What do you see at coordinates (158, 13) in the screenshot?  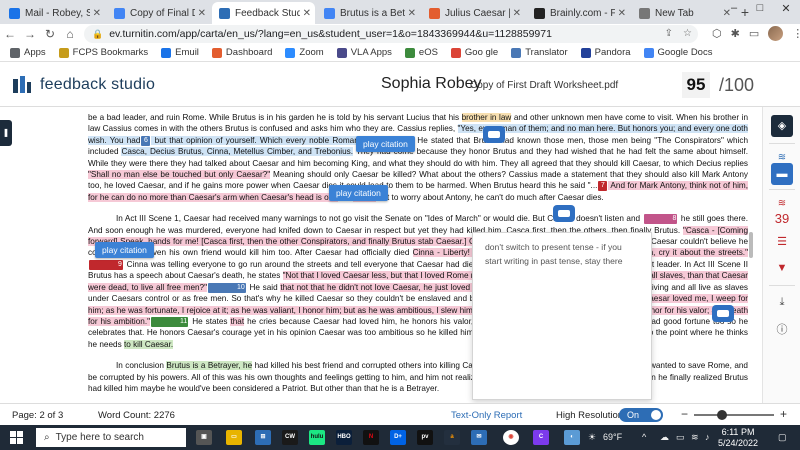 I see `browser-tab: Copy of Final Draft✕` at bounding box center [158, 13].